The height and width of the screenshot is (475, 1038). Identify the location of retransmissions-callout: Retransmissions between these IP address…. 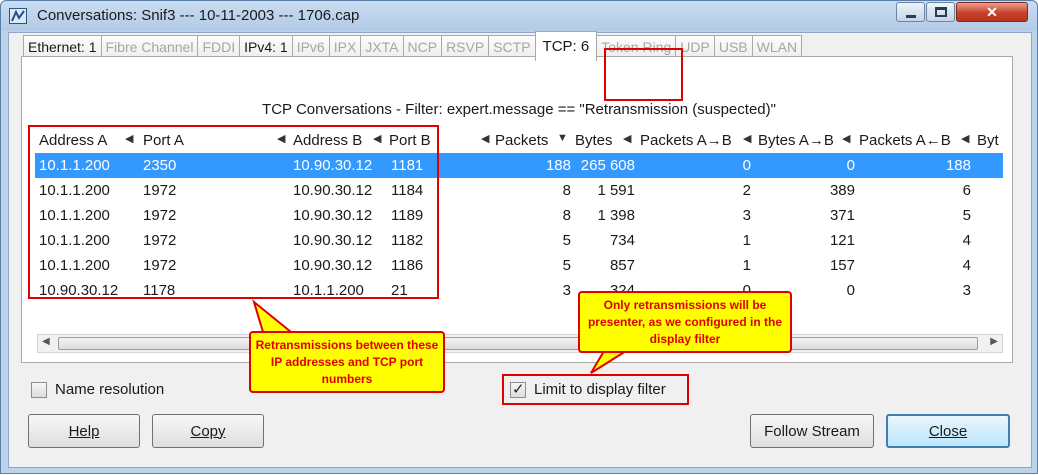
(347, 362).